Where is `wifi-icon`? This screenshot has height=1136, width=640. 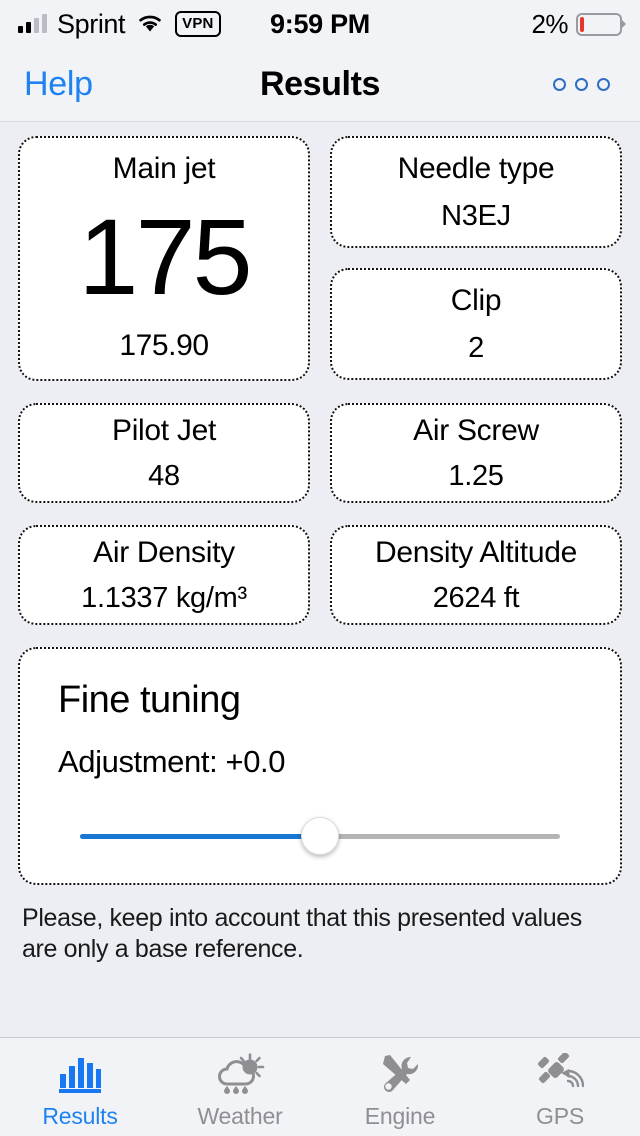
wifi-icon is located at coordinates (150, 24).